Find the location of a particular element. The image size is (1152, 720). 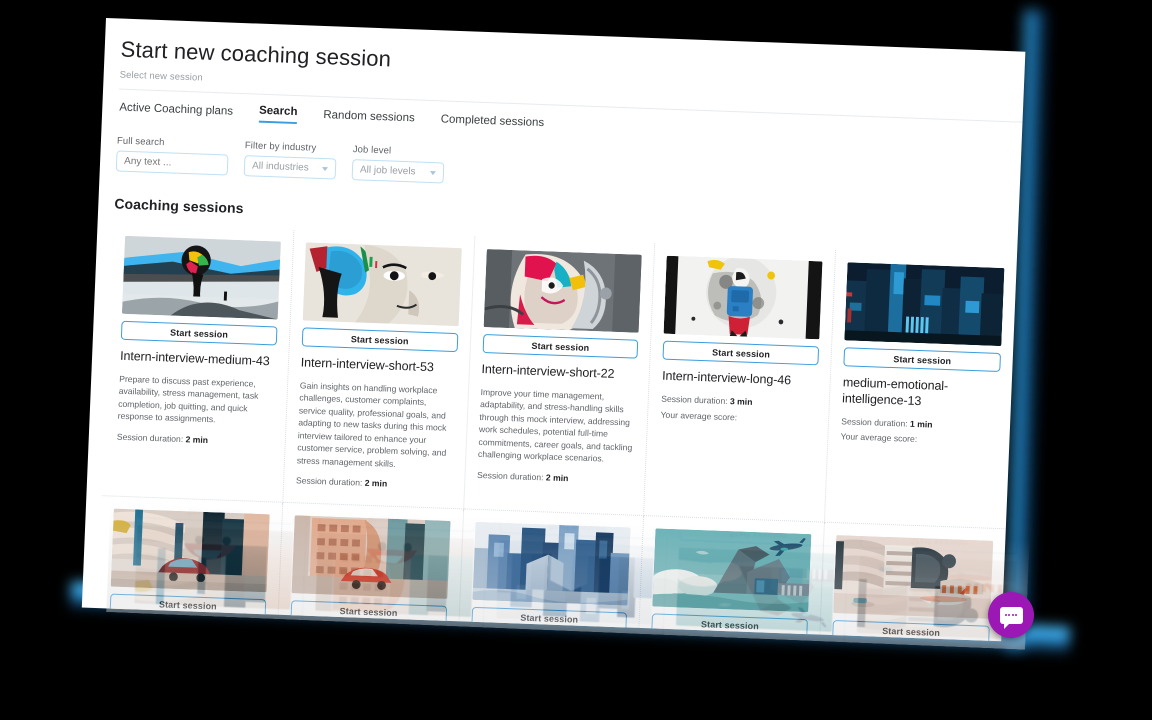

session-thumbnail-face-graffiti-portrait is located at coordinates (382, 284).